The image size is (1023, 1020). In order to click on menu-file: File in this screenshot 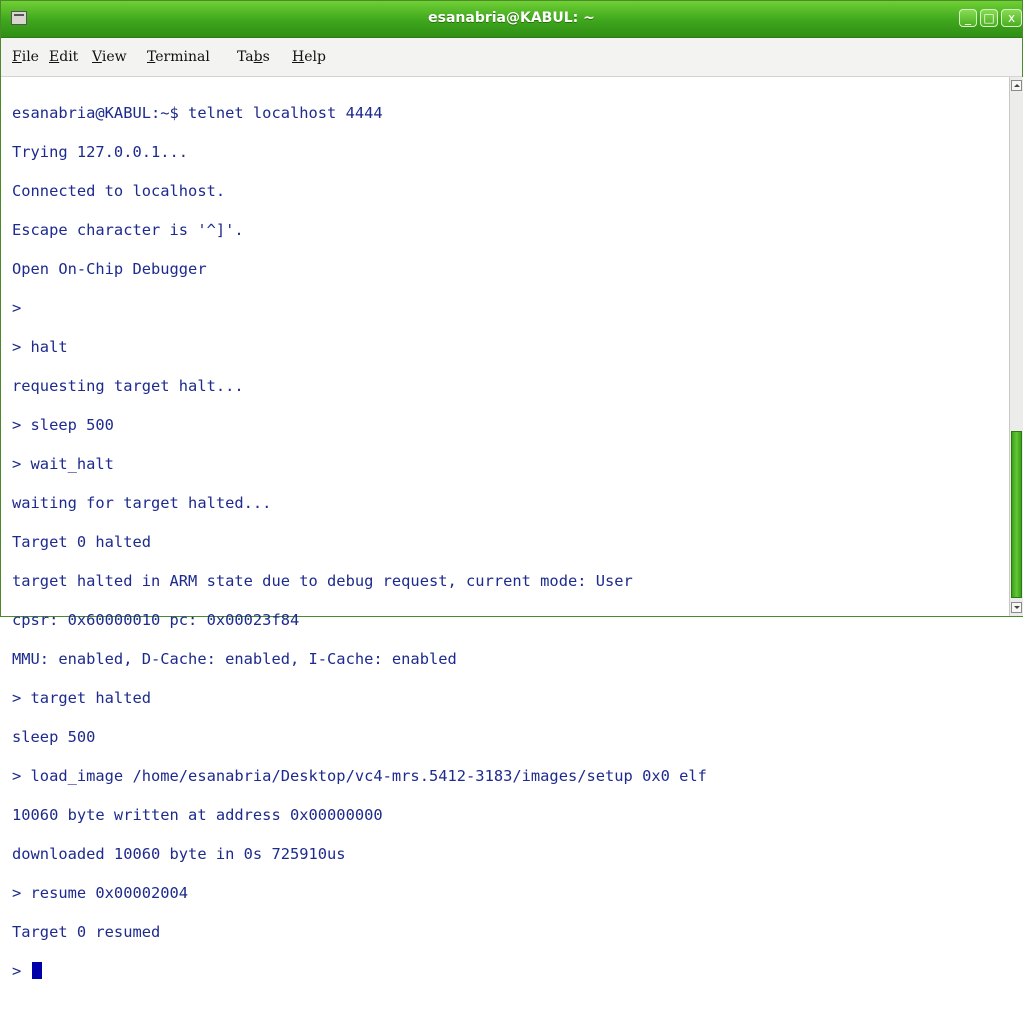, I will do `click(25, 57)`.